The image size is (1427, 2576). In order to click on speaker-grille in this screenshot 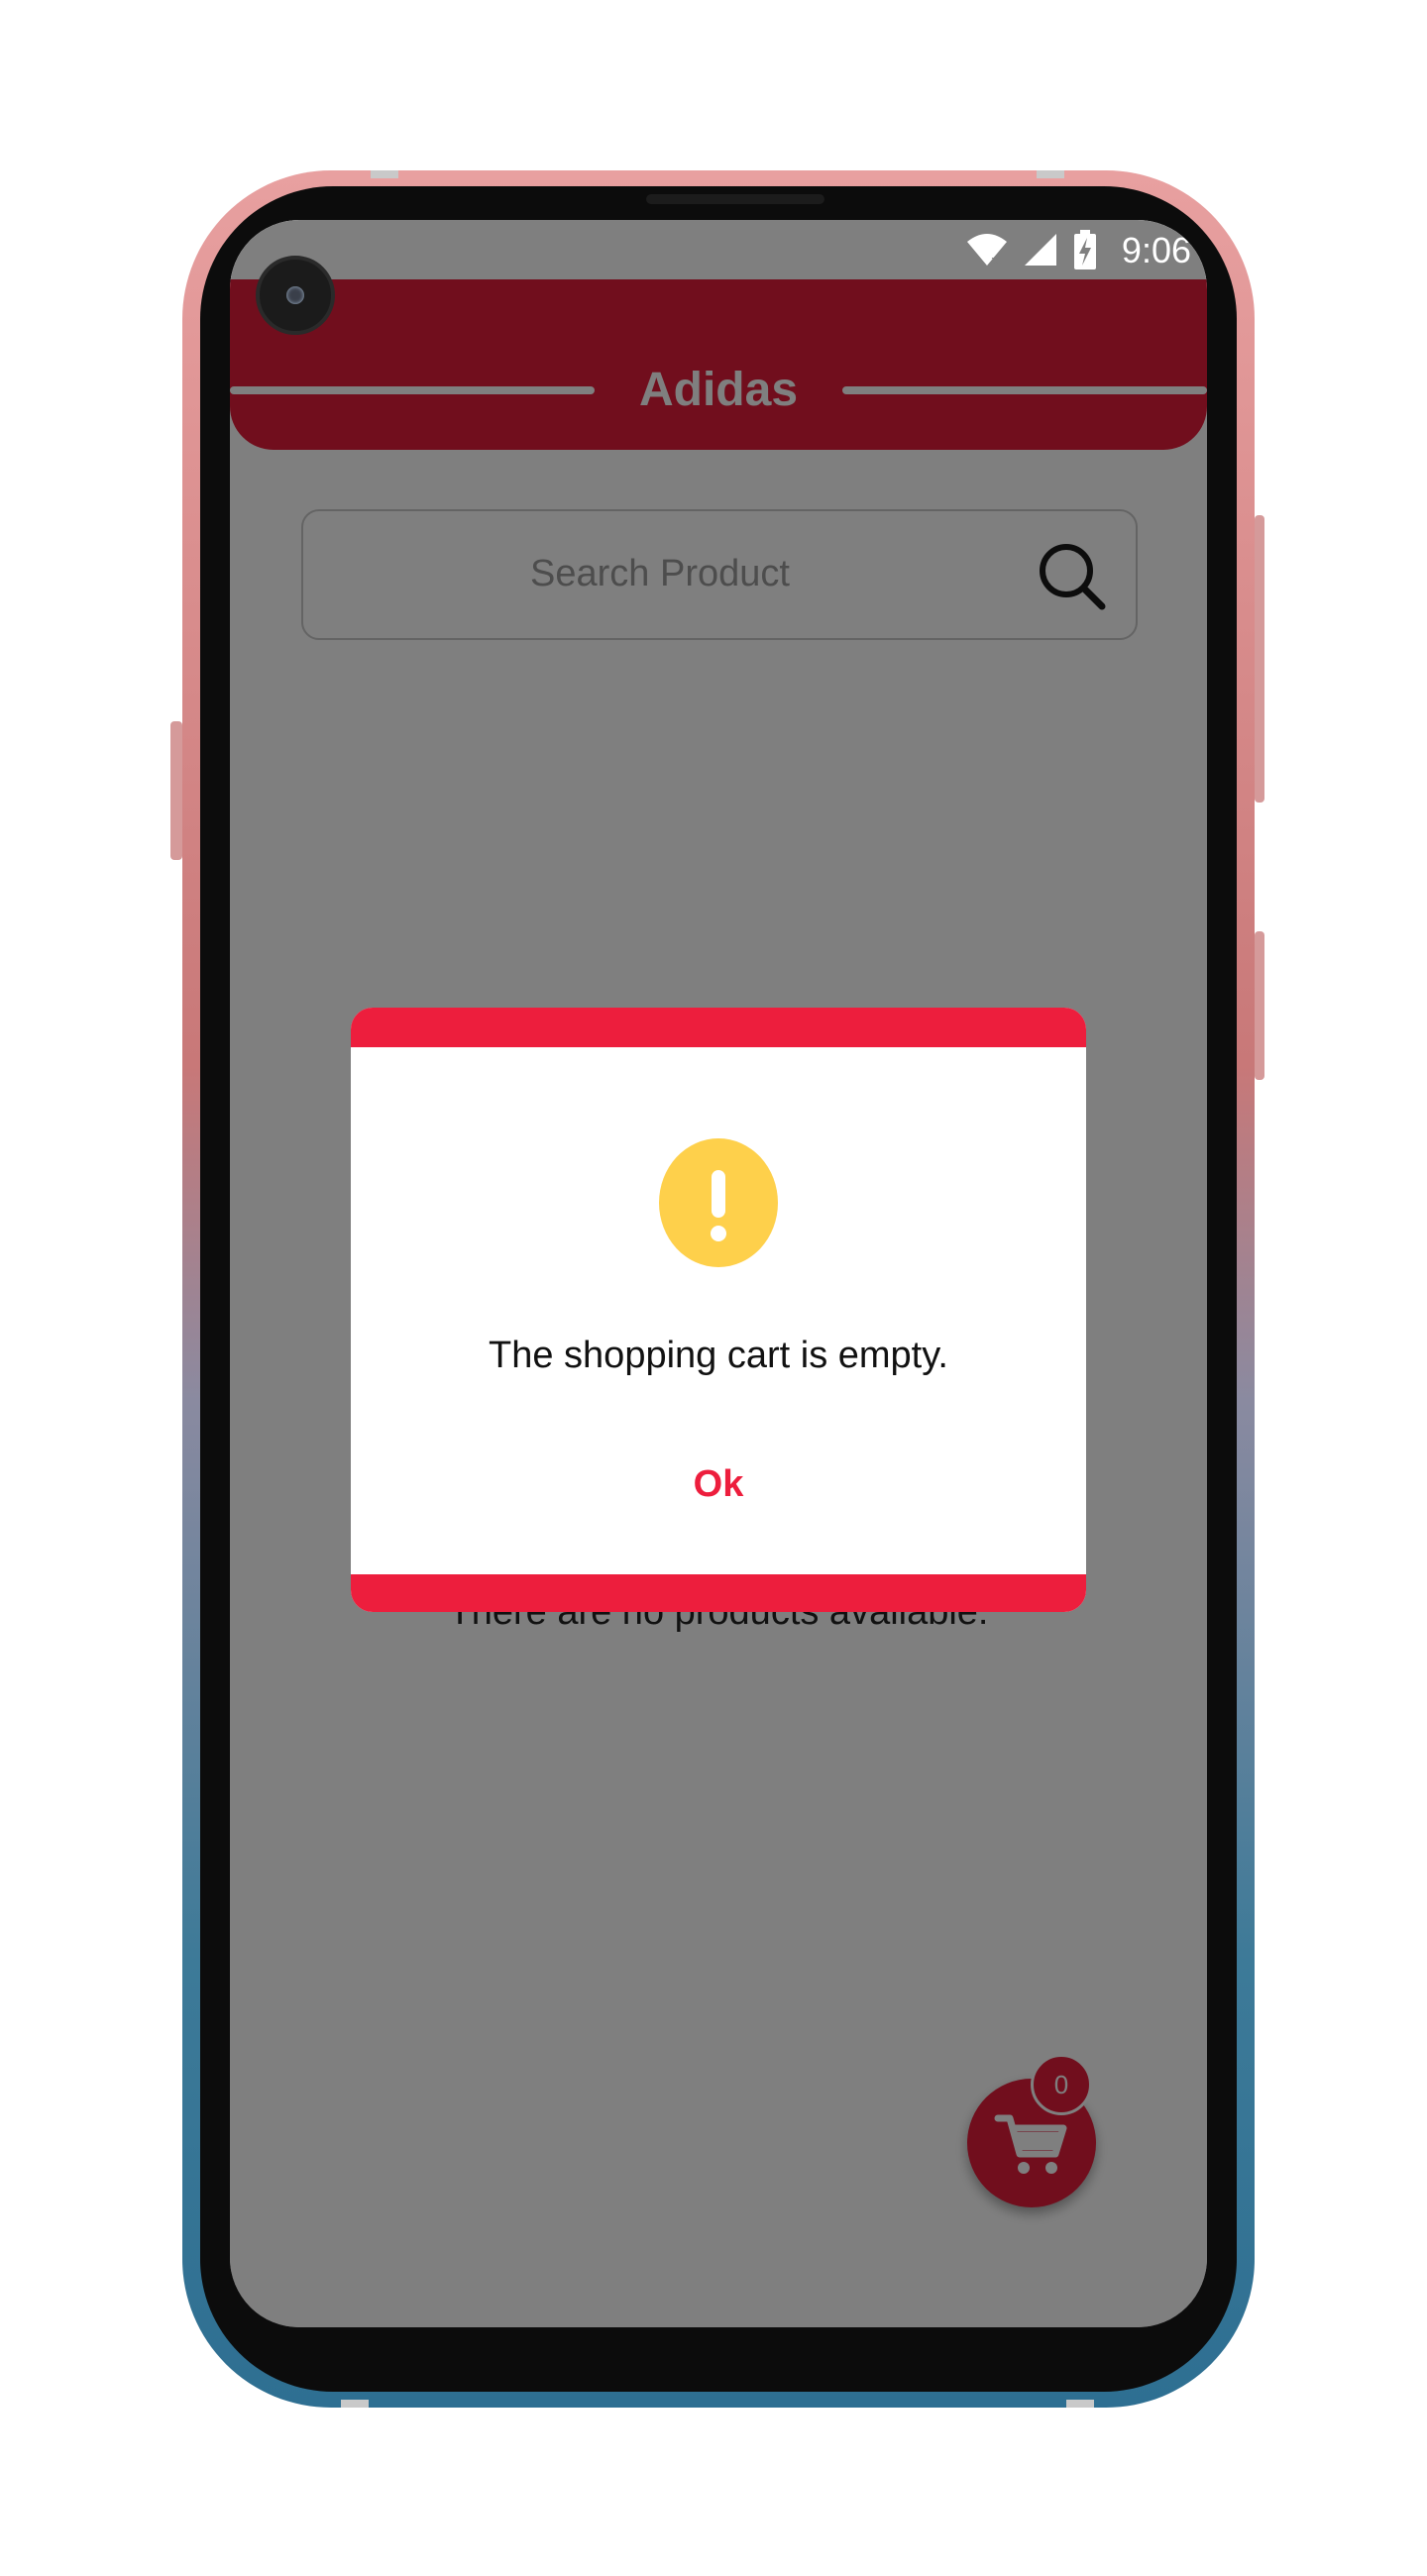, I will do `click(735, 199)`.